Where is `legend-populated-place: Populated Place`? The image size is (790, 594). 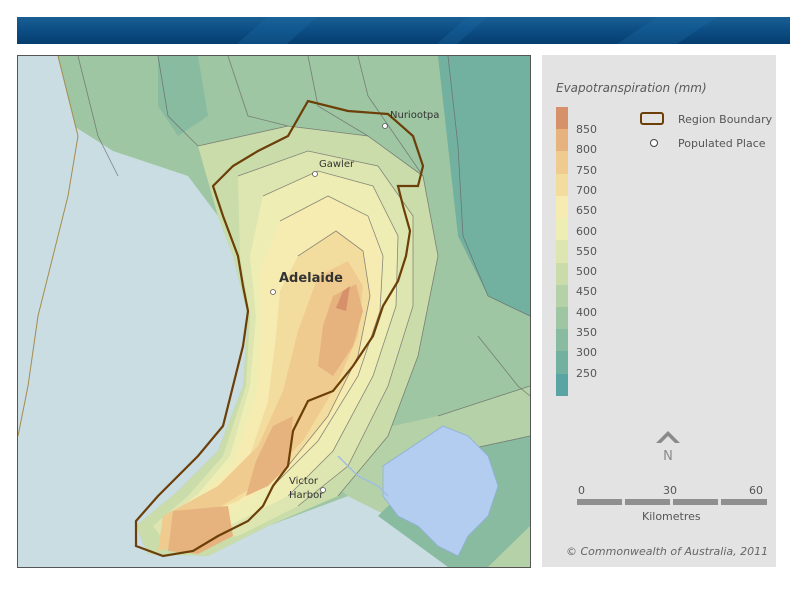
legend-populated-place: Populated Place is located at coordinates (722, 143).